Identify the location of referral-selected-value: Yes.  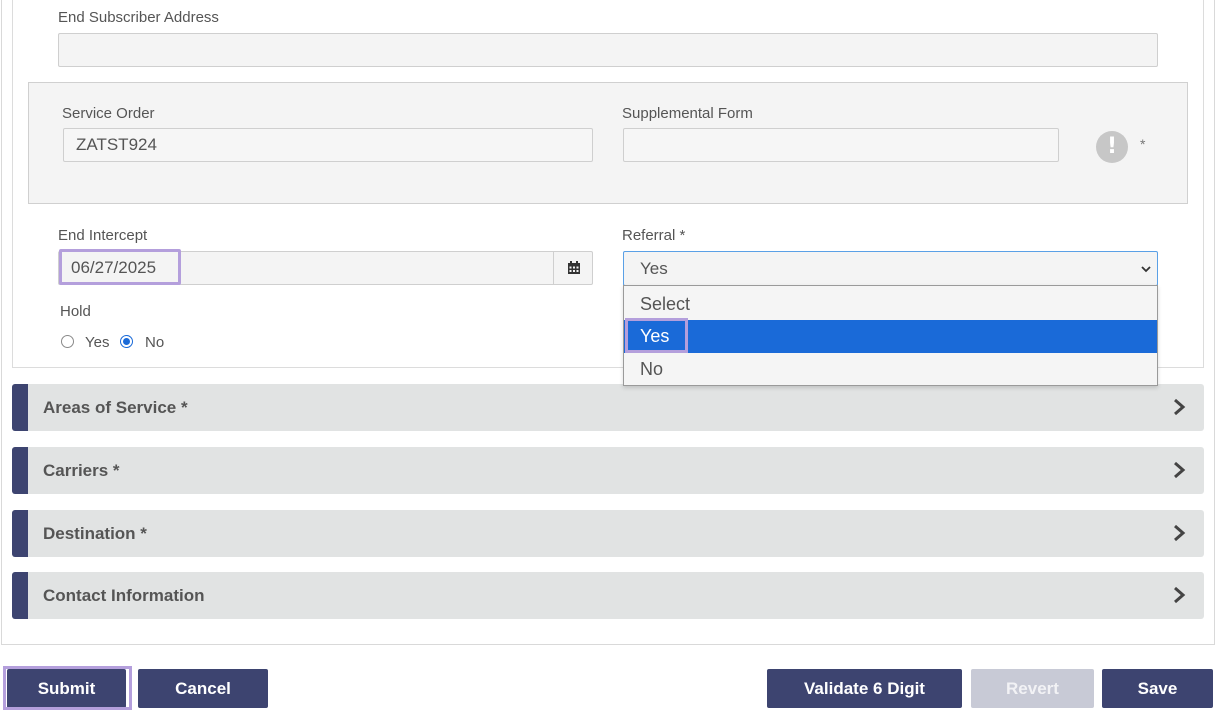
(654, 268).